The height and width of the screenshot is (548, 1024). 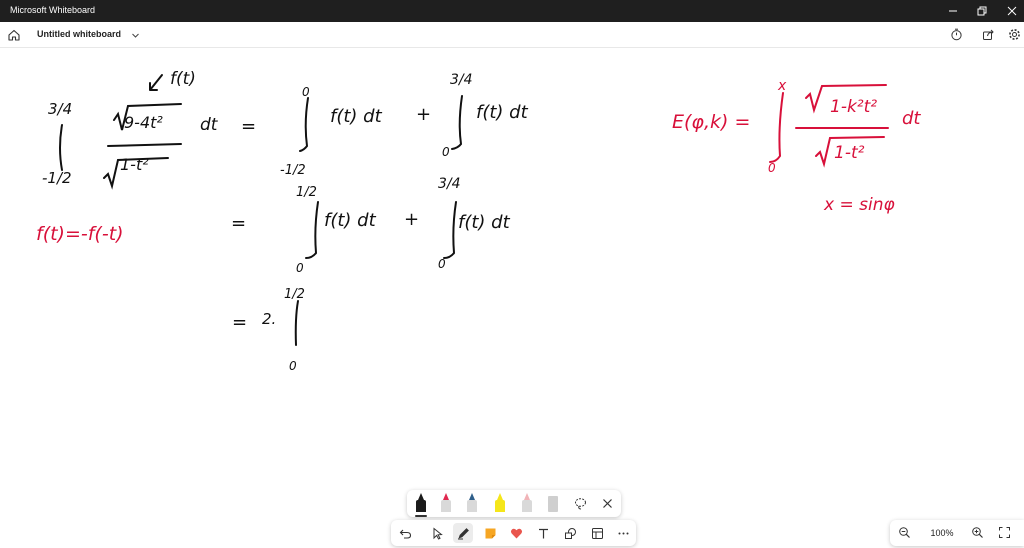 What do you see at coordinates (135, 35) in the screenshot?
I see `chevron-down-icon` at bounding box center [135, 35].